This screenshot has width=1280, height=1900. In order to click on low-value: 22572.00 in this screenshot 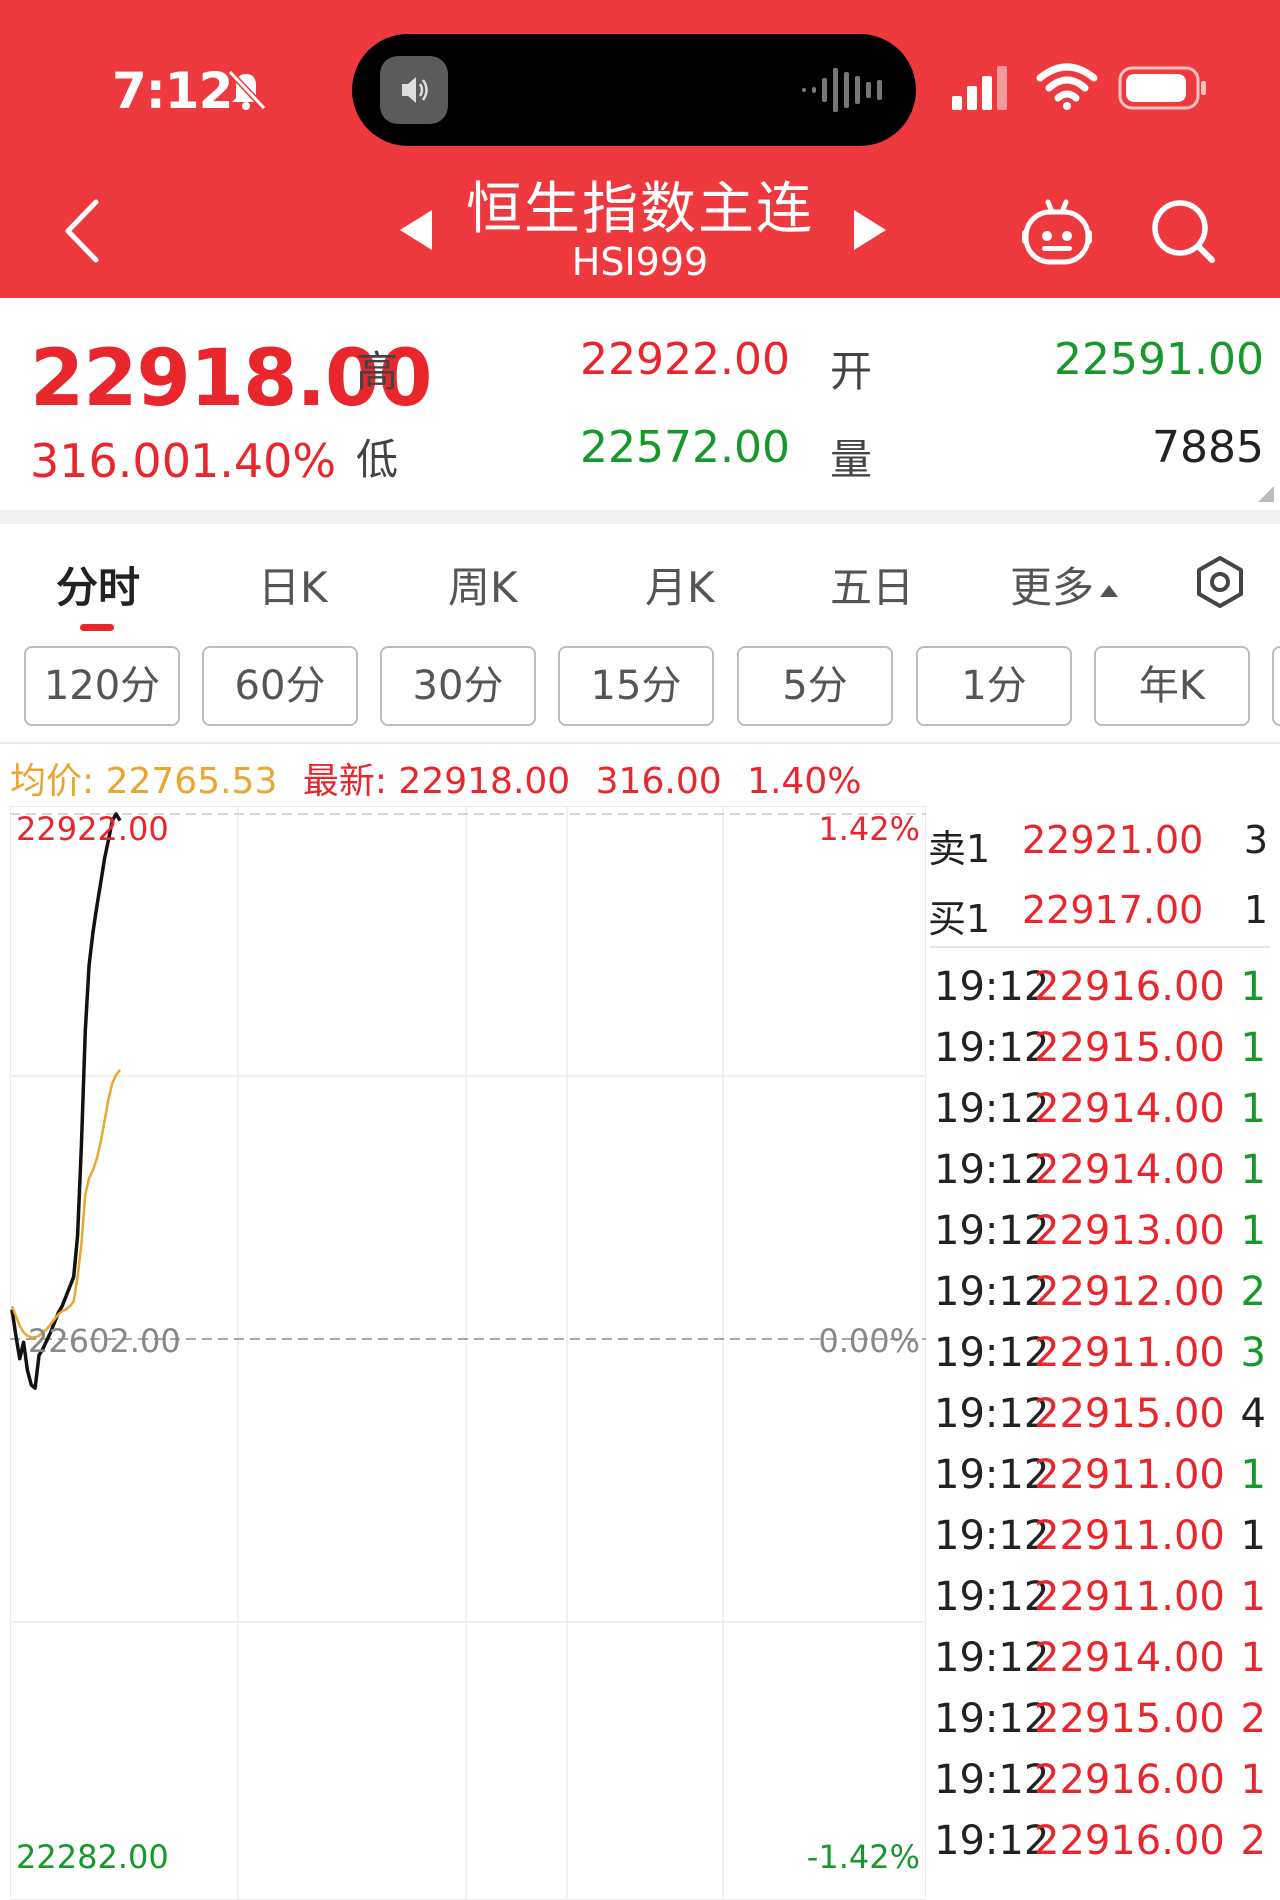, I will do `click(685, 447)`.